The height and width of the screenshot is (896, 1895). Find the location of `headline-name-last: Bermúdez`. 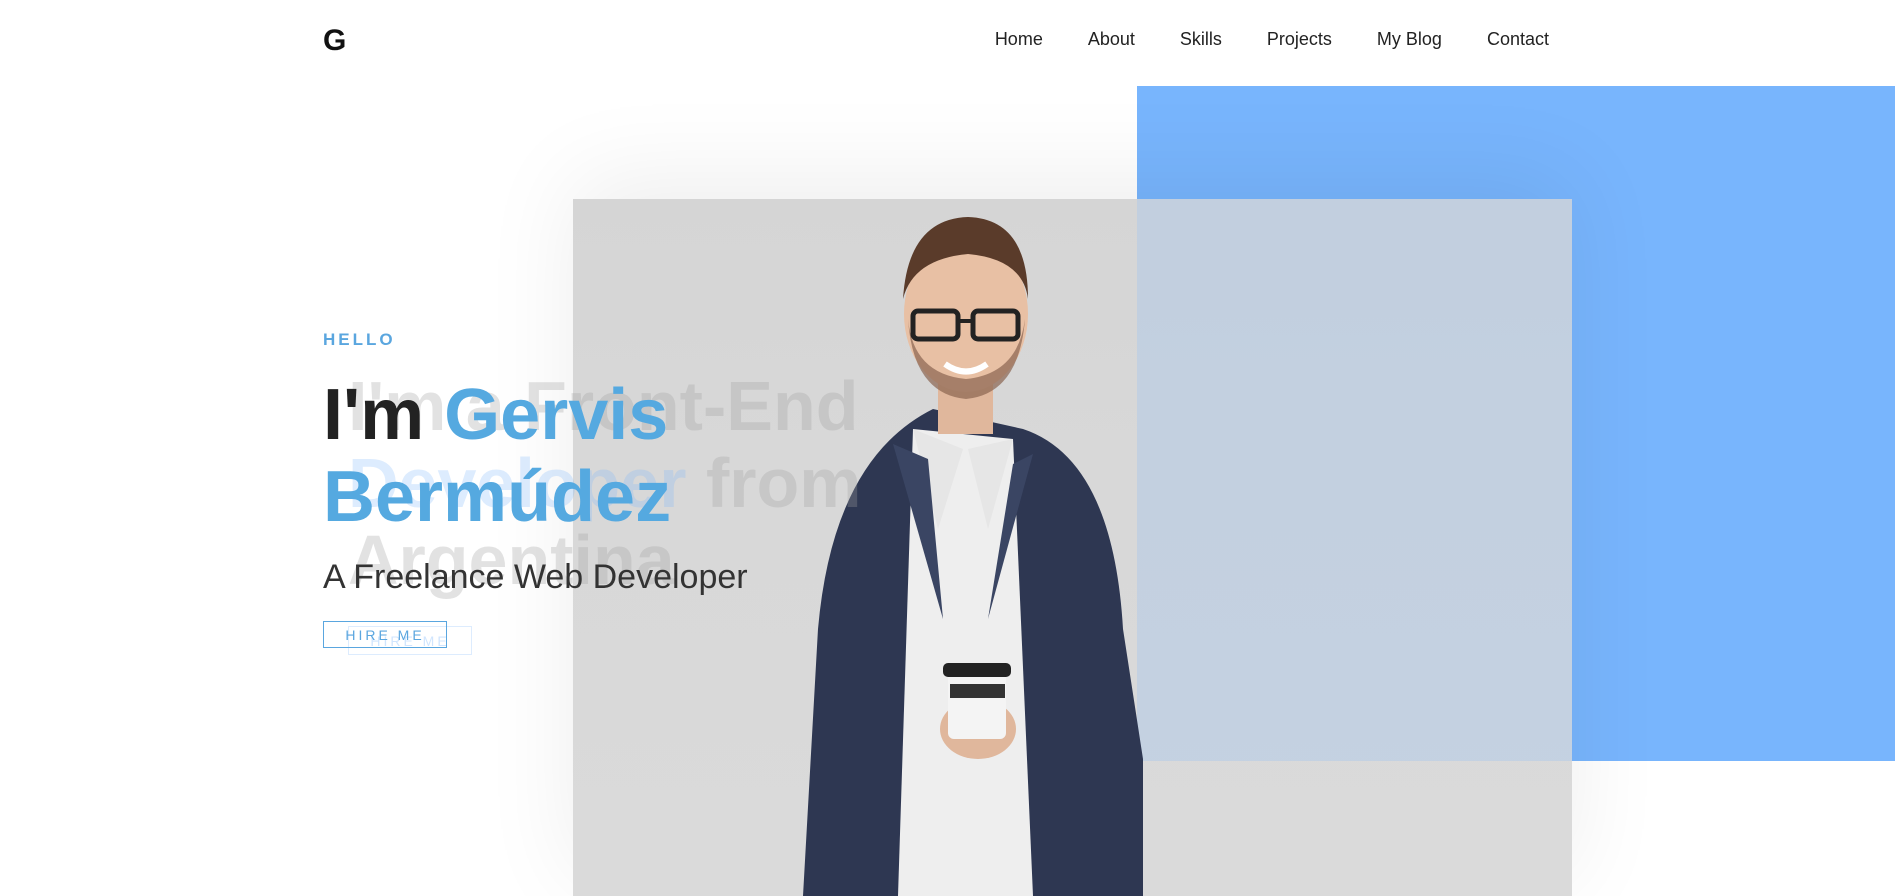

headline-name-last: Bermúdez is located at coordinates (497, 497).